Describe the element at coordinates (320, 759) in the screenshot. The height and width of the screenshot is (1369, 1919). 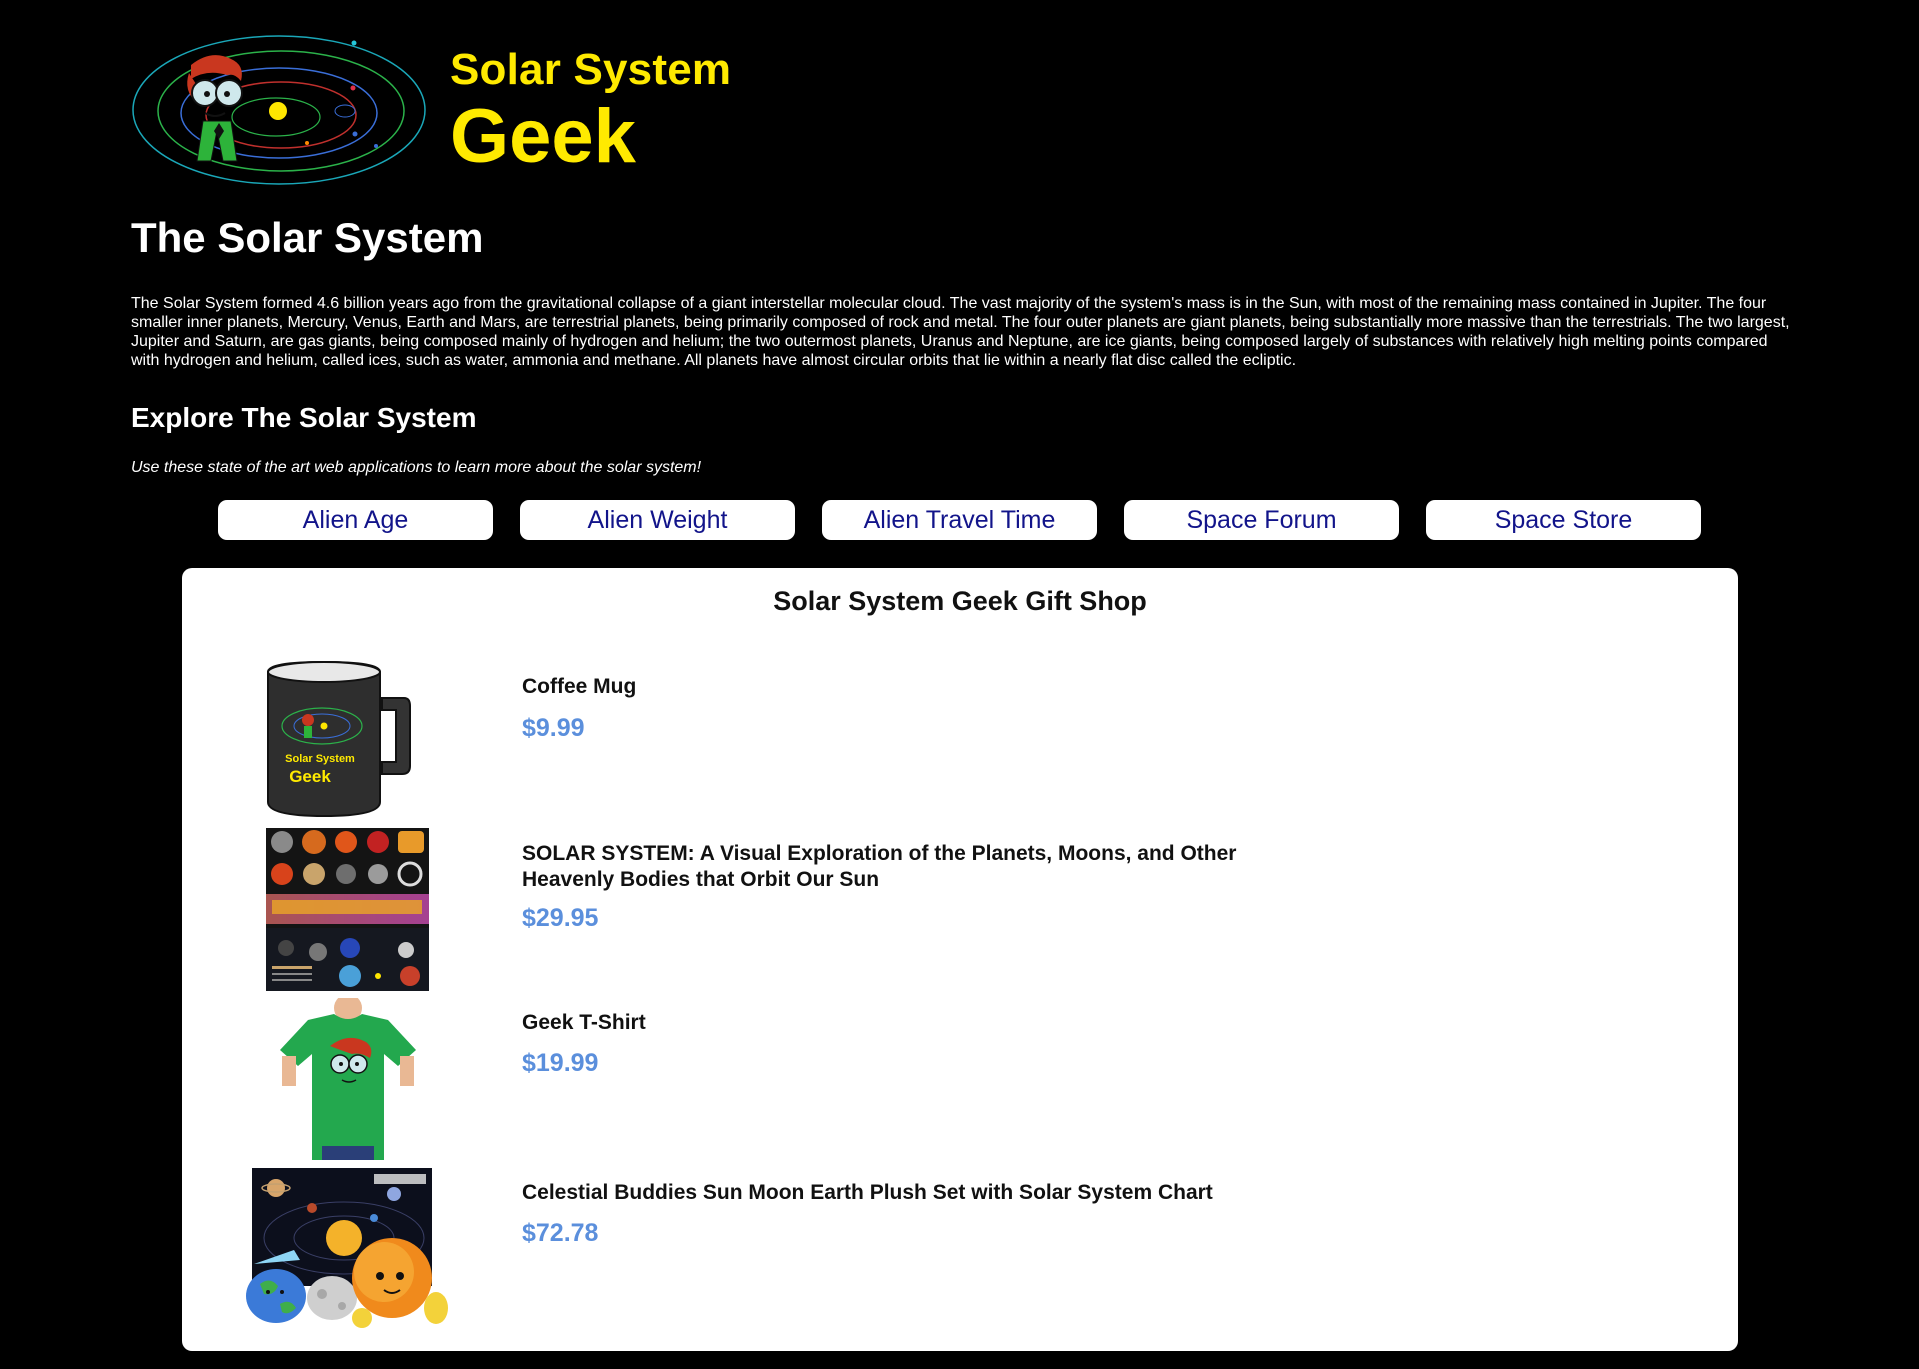
I see `mug-print-line1: Solar System` at that location.